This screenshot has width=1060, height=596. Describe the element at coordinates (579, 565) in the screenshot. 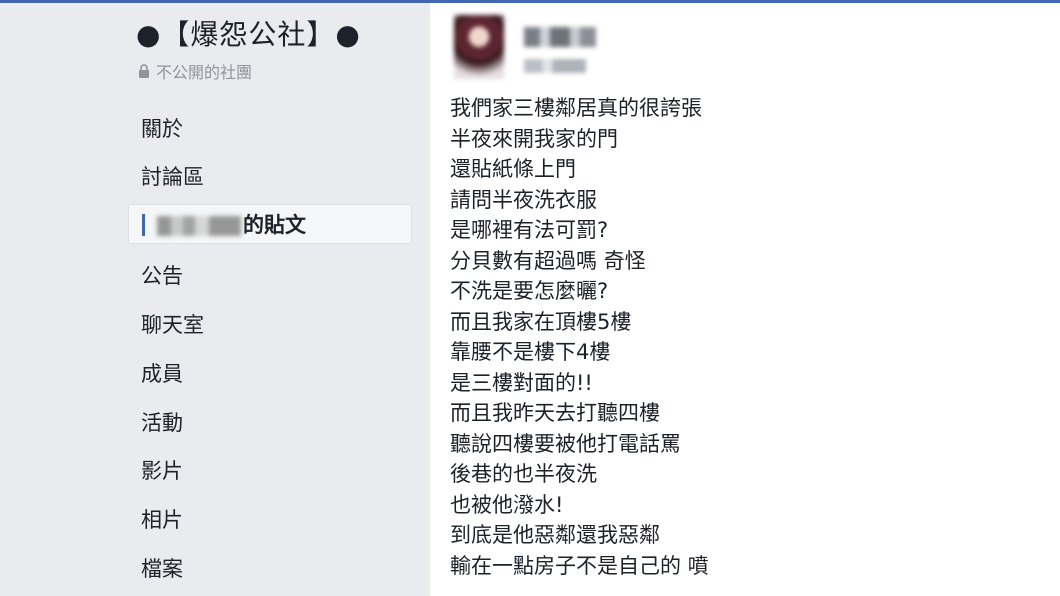

I see `post-line: 輸在一點房子不是自己的 噴` at that location.